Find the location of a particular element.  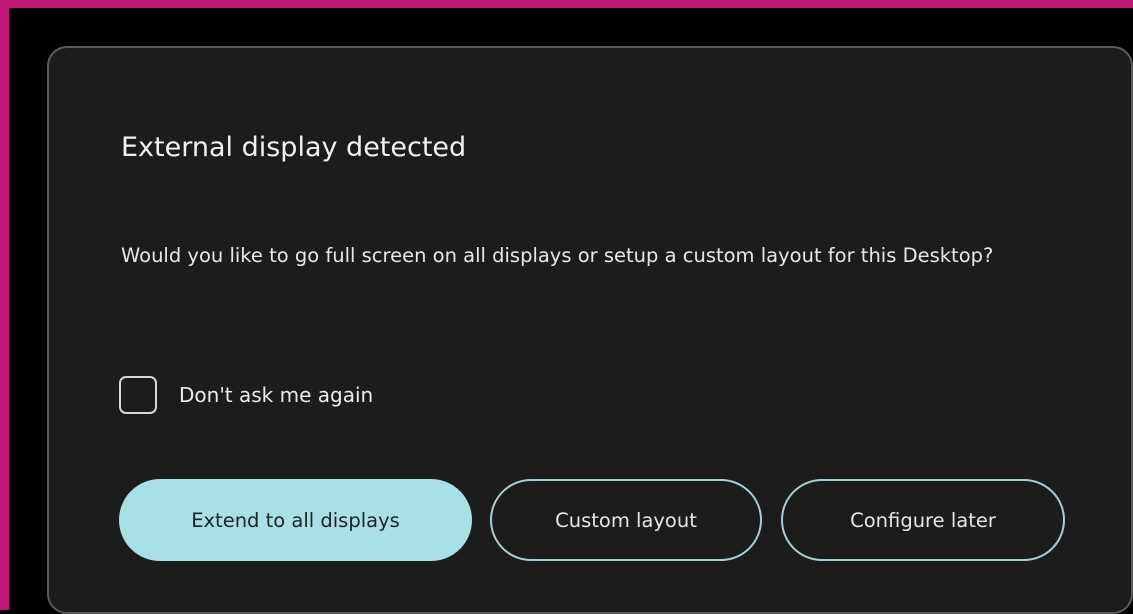

dialog-title: External display detected is located at coordinates (294, 147).